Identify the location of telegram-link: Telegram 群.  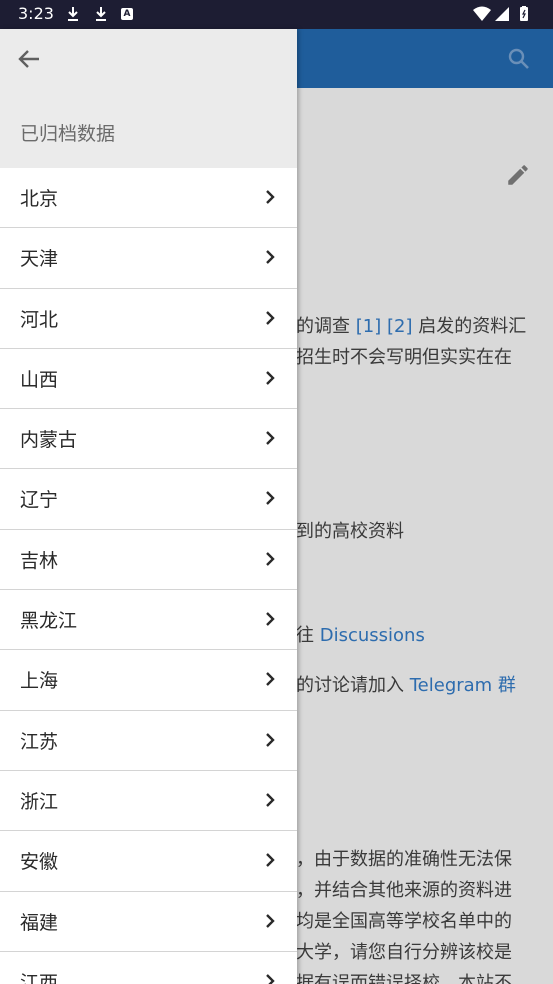
(463, 685).